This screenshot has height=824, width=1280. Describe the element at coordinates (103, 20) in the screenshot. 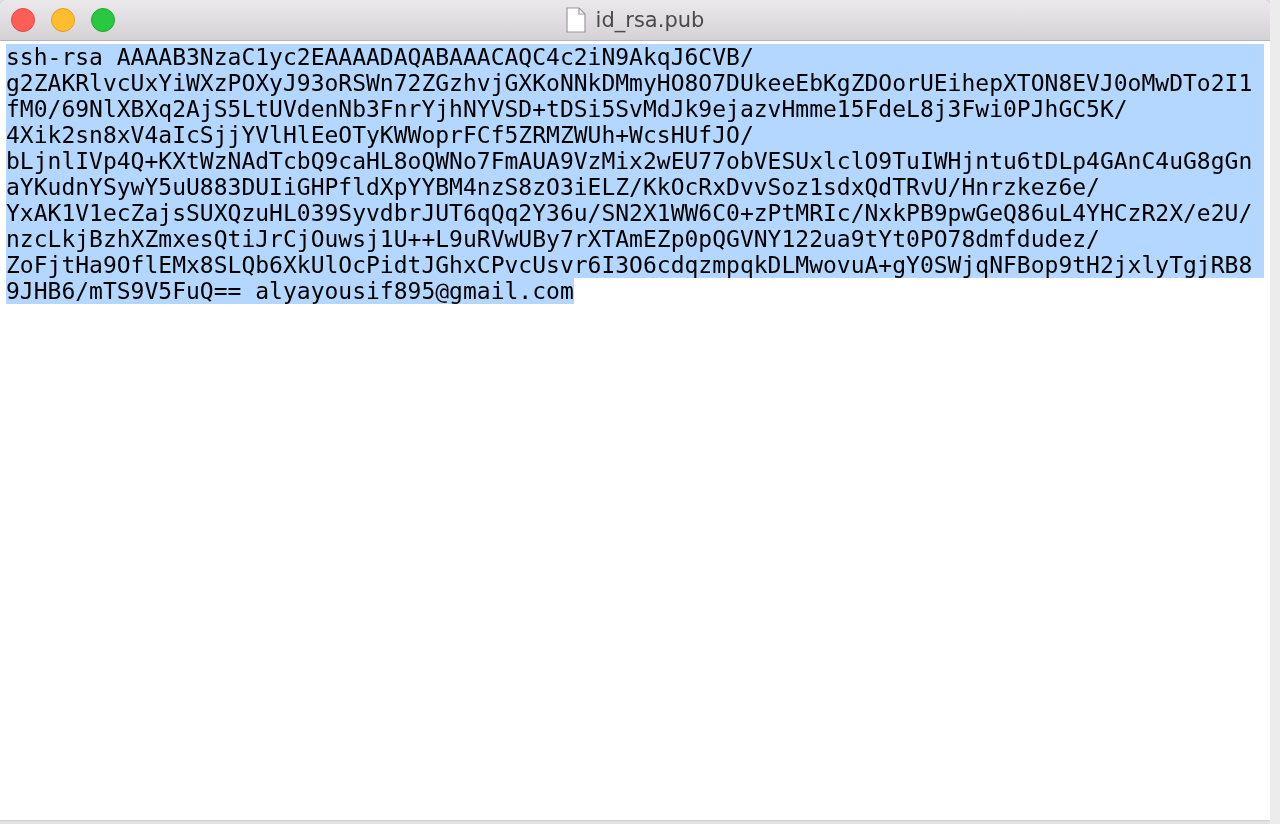

I see `zoom-button` at that location.